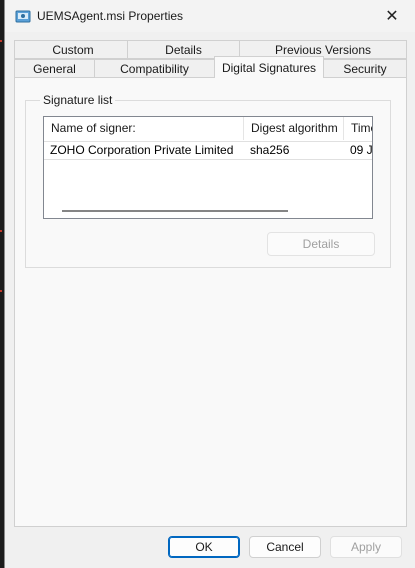 Image resolution: width=415 pixels, height=568 pixels. Describe the element at coordinates (366, 547) in the screenshot. I see `apply-button: Apply` at that location.